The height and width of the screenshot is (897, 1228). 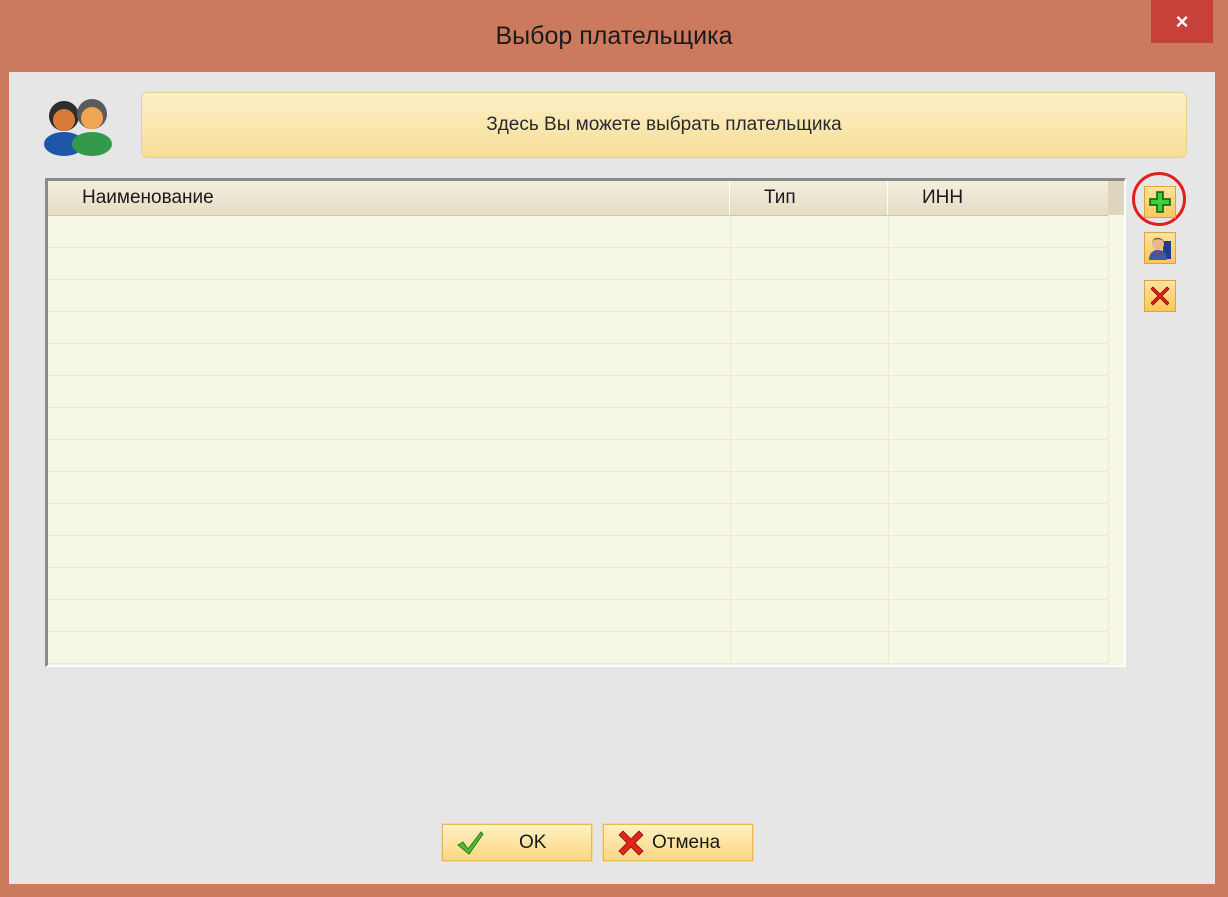 I want to click on edit-payer-button, so click(x=1160, y=248).